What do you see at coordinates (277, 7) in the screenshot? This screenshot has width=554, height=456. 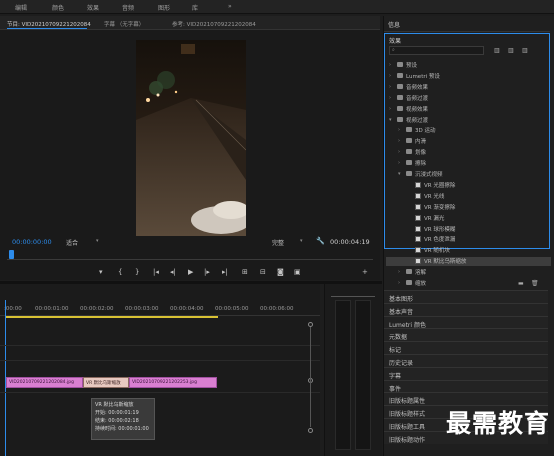 I see `top-menu-bar: 编辑 颜色 效果 音频 图形 库 »` at bounding box center [277, 7].